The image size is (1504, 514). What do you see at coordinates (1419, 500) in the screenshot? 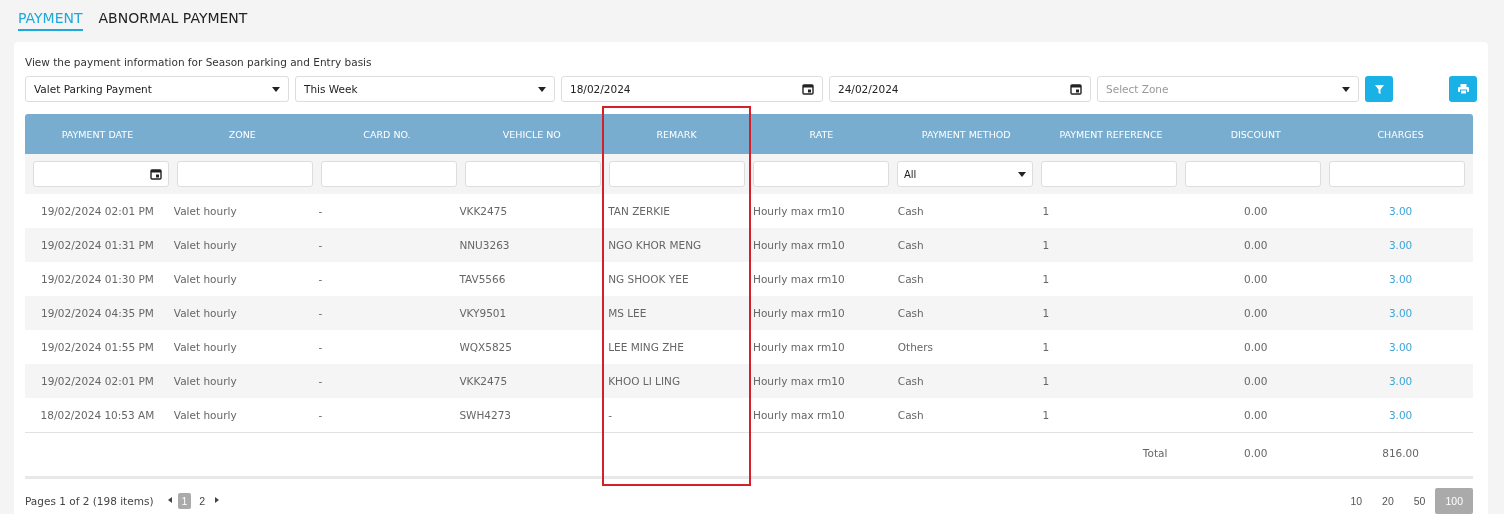
I see `page-size-button: 50` at bounding box center [1419, 500].